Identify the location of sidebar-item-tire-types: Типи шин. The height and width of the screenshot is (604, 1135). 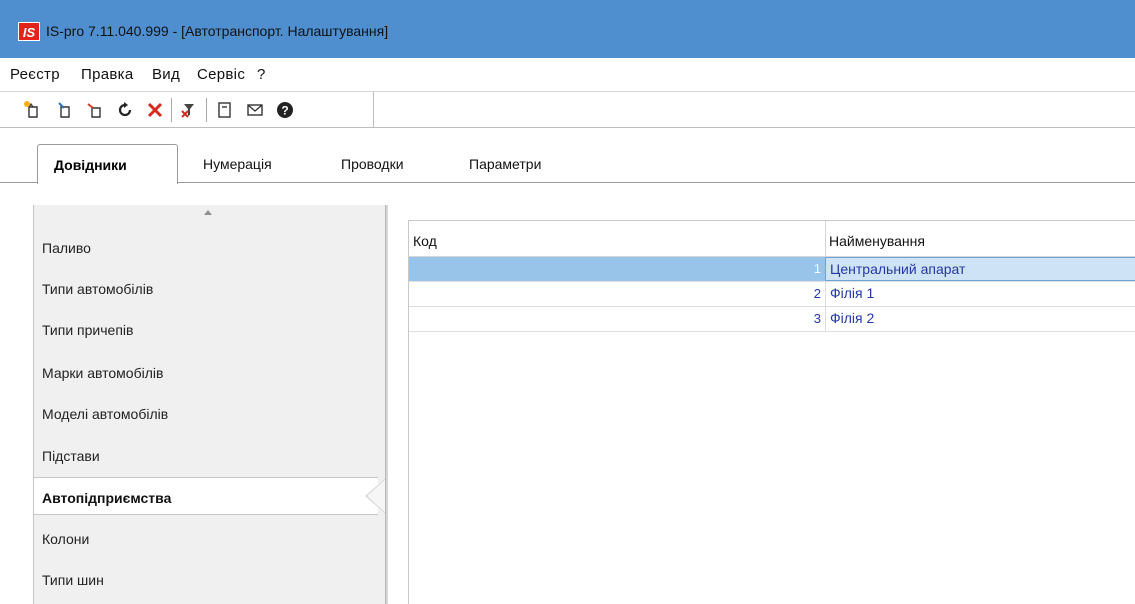
(73, 580).